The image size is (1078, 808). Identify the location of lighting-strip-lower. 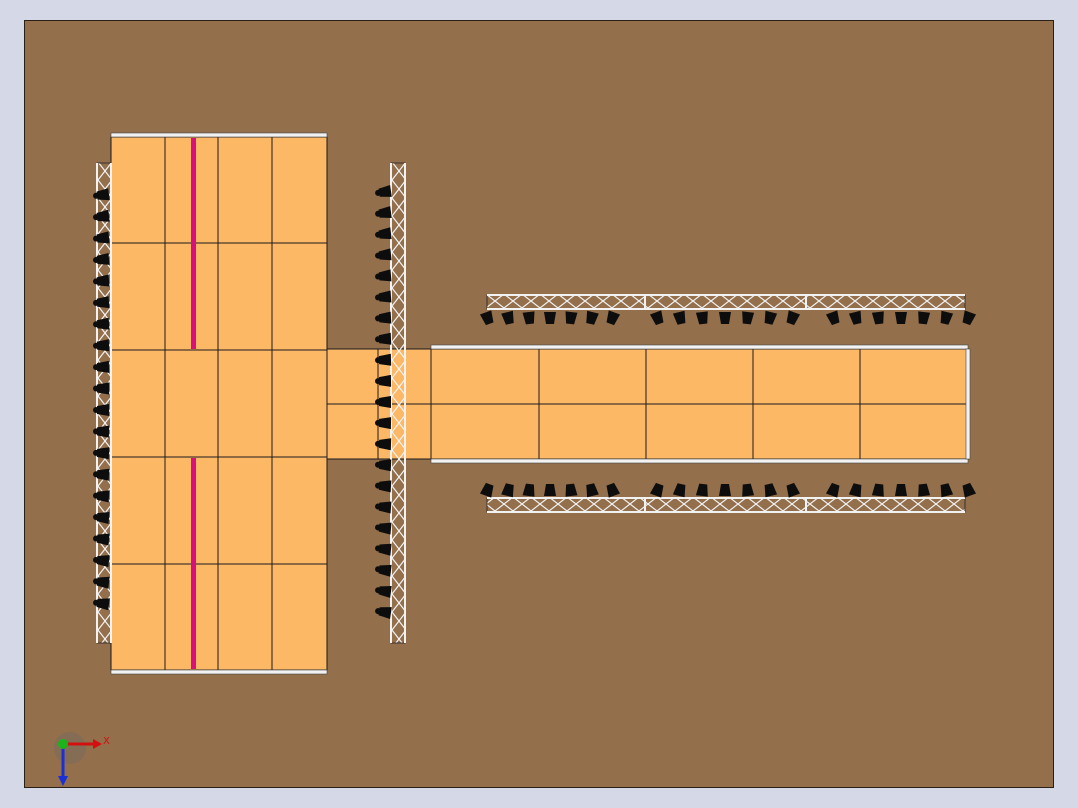
(193, 563).